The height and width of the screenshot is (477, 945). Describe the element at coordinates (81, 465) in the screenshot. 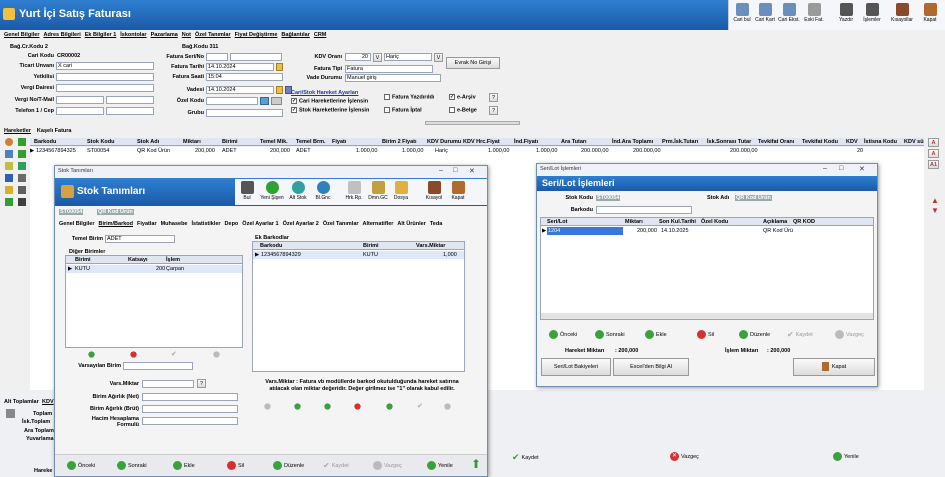

I see `onceki-button: Önceki` at that location.